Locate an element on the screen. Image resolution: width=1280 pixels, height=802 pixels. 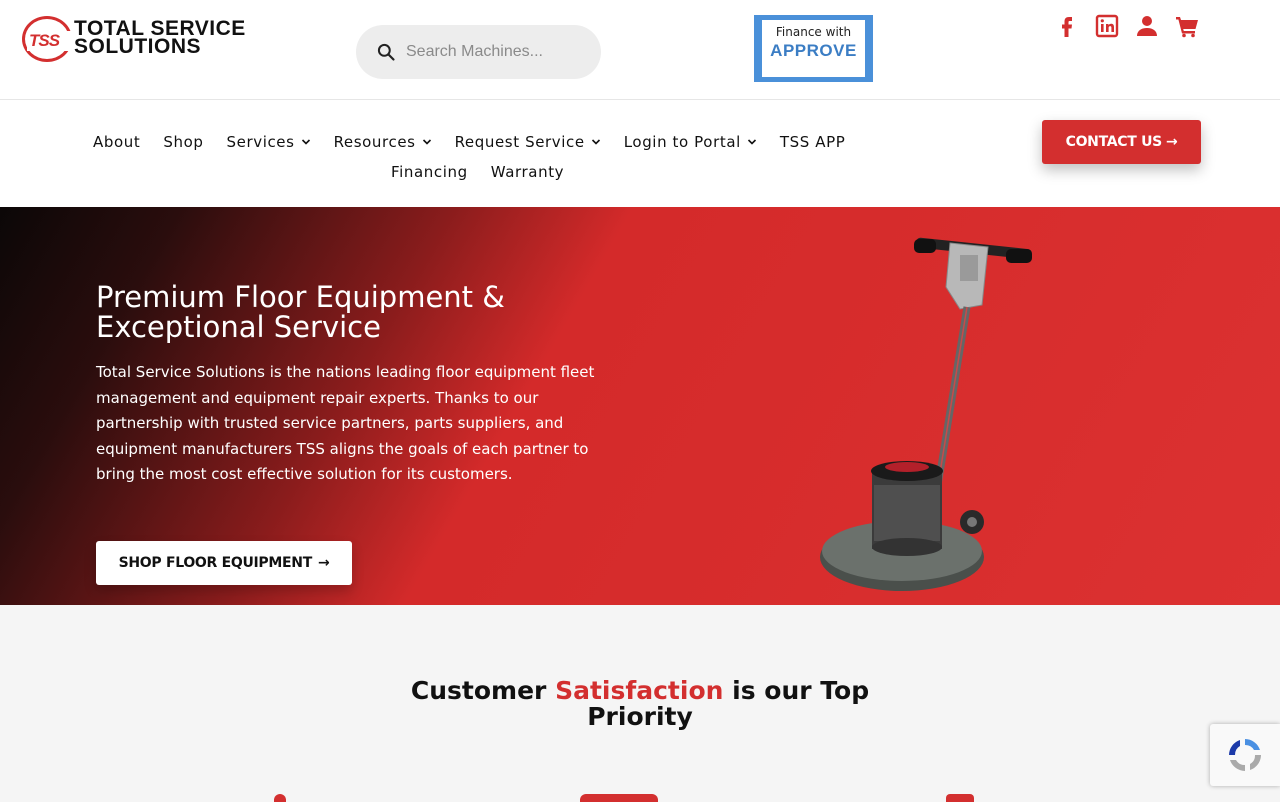
linkedin-icon is located at coordinates (1107, 26).